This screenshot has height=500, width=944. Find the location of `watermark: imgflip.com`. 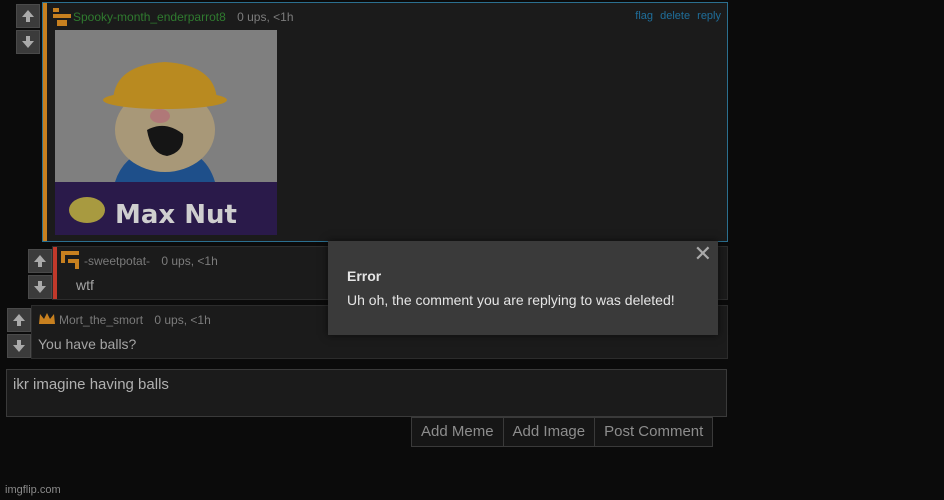

watermark: imgflip.com is located at coordinates (33, 490).